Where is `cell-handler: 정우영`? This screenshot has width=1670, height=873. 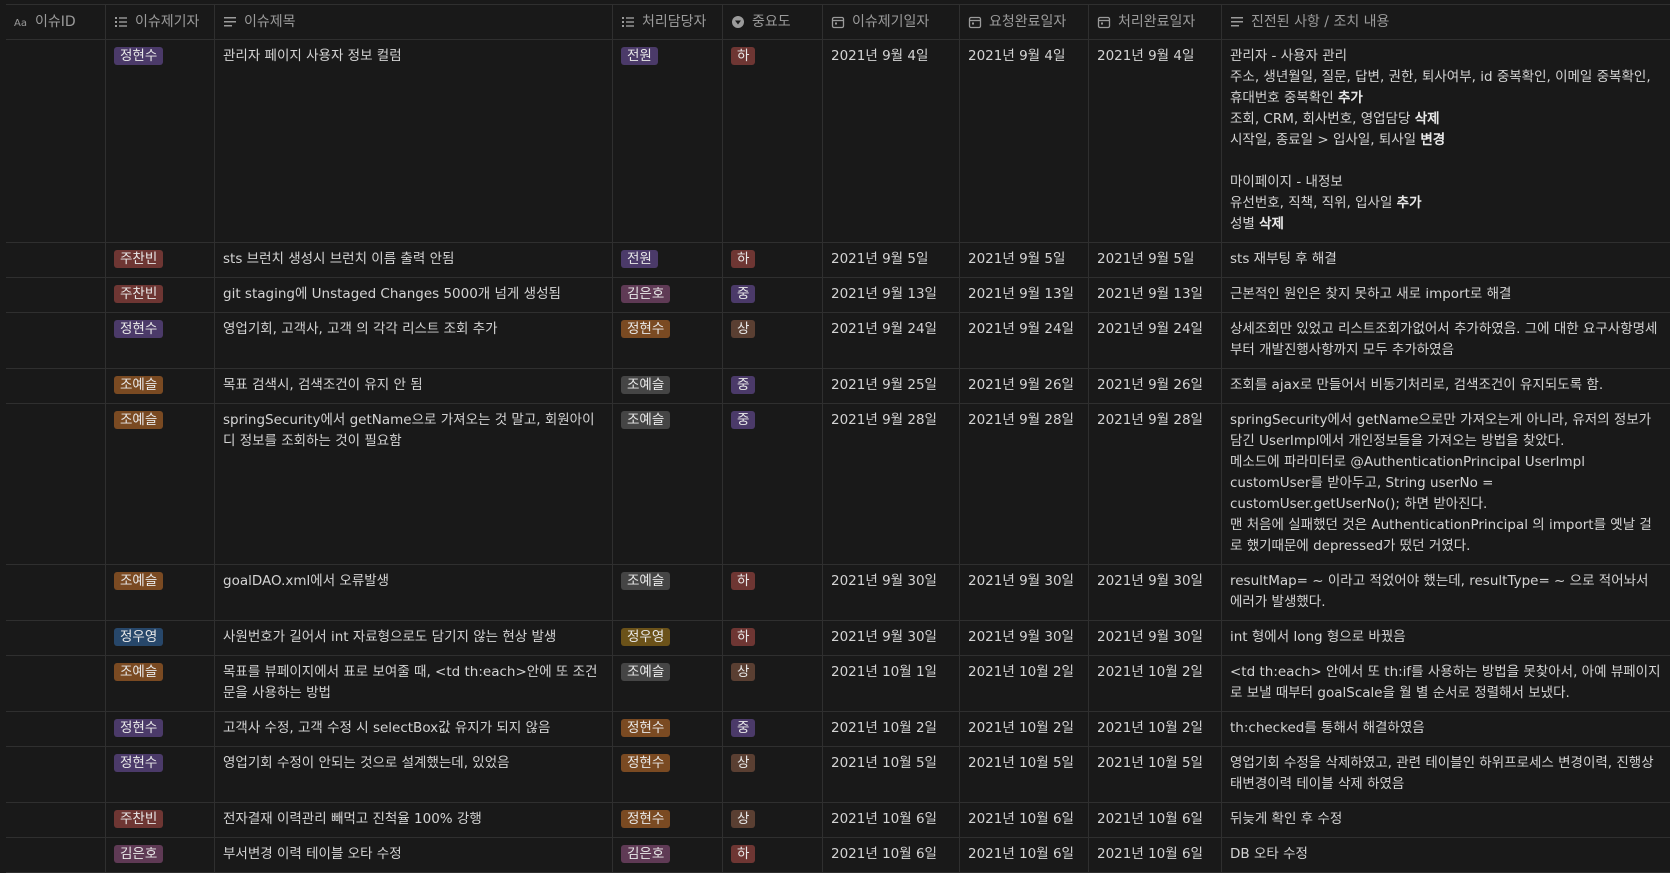
cell-handler: 정우영 is located at coordinates (668, 638).